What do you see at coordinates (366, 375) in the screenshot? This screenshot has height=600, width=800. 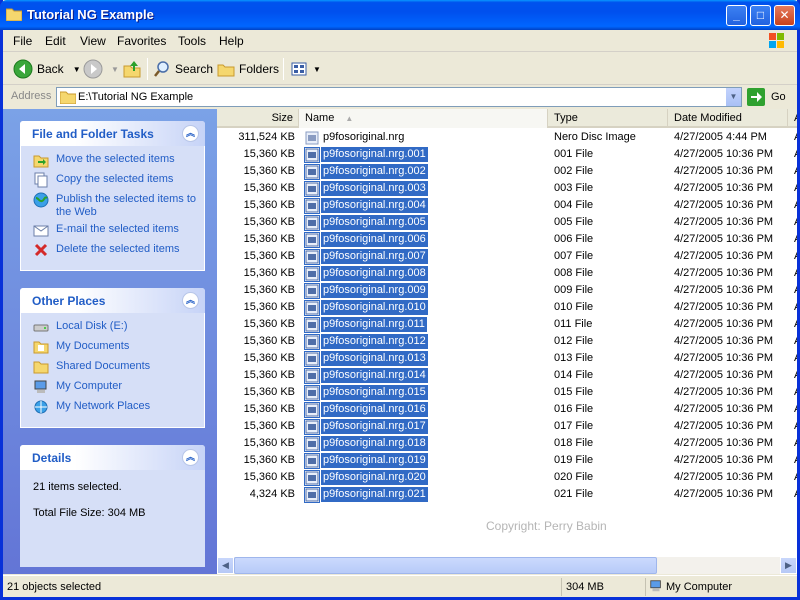 I see `file-name-cell: p9fosoriginal.nrg.014` at bounding box center [366, 375].